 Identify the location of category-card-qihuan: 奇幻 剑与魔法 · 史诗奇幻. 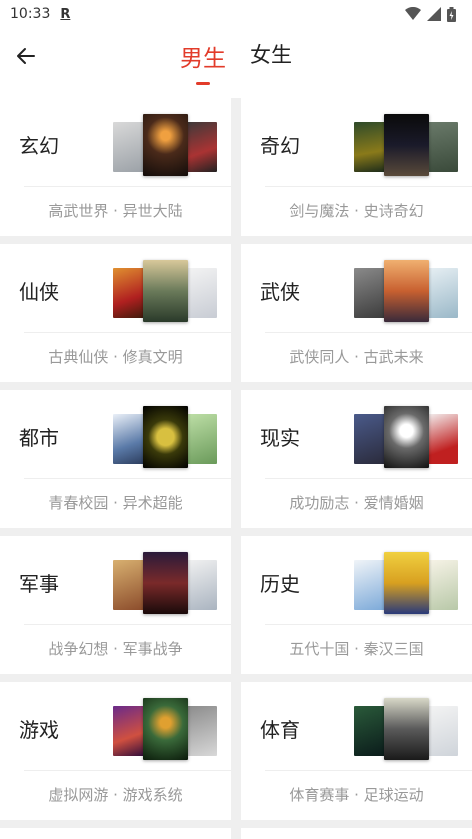
(356, 167).